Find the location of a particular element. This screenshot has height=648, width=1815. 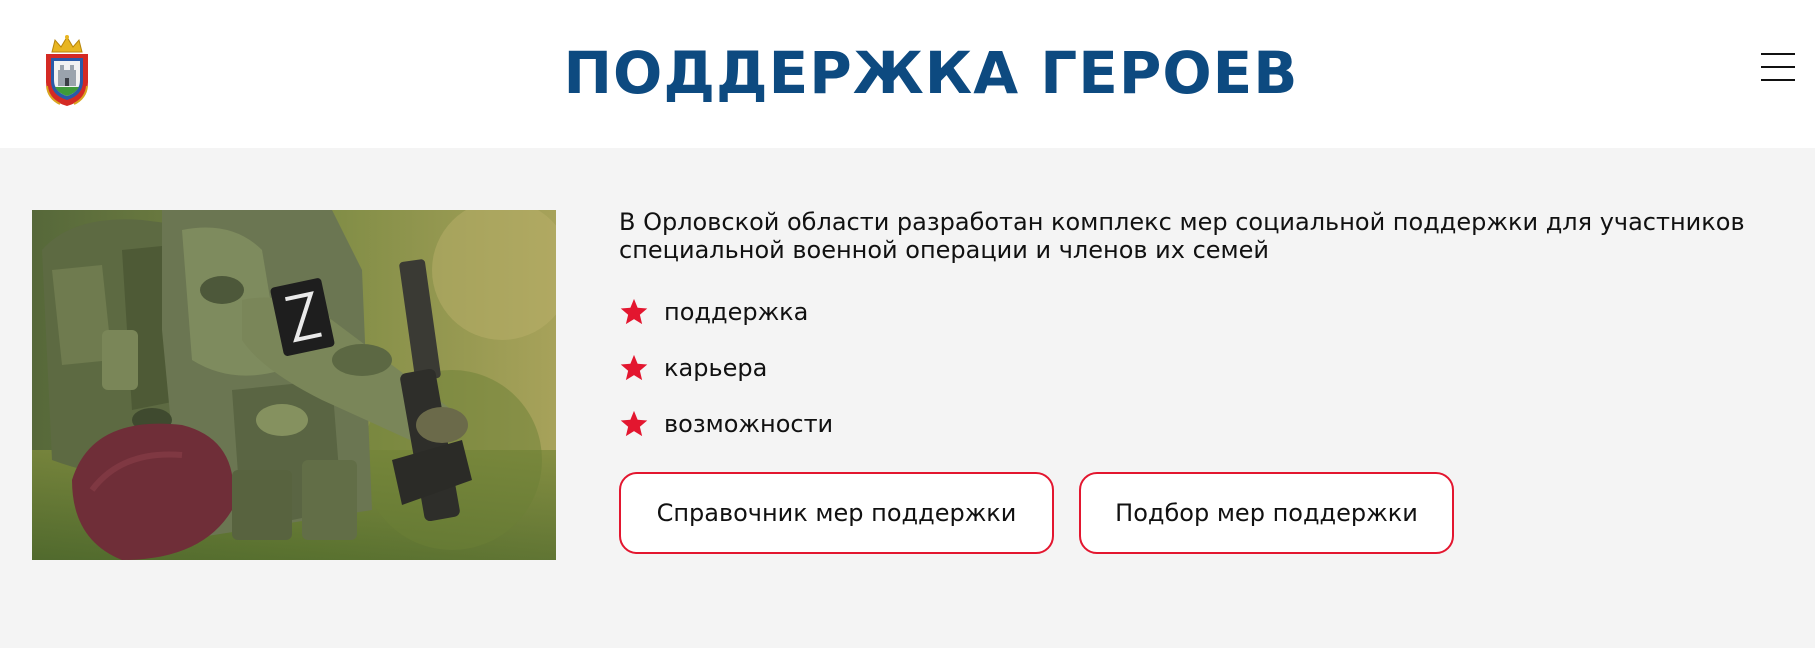

feature-label: возможности is located at coordinates (749, 424).